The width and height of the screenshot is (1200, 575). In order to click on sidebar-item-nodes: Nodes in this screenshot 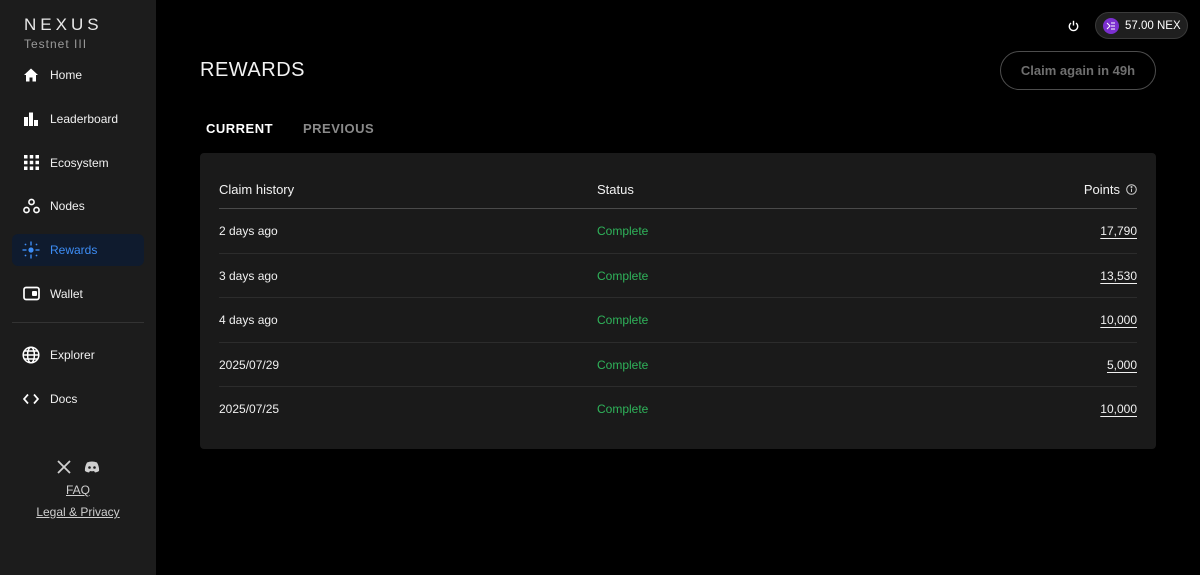, I will do `click(78, 206)`.